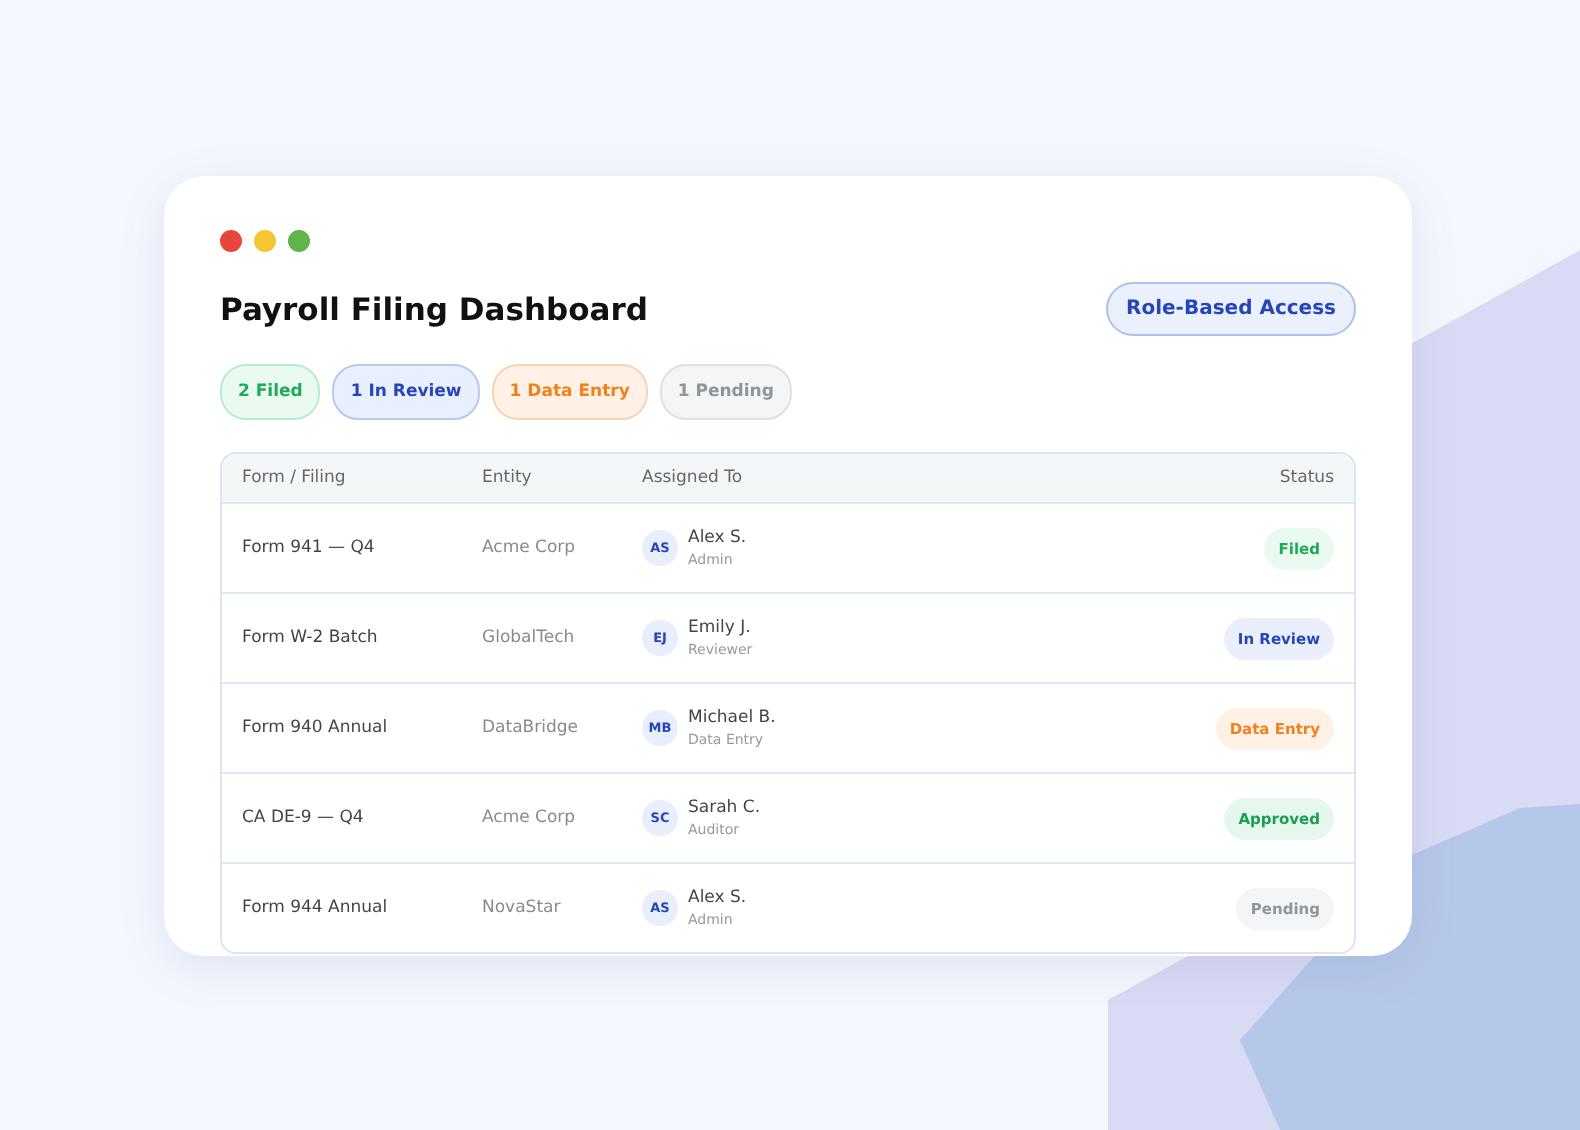  What do you see at coordinates (720, 628) in the screenshot?
I see `assignee-name: Emily J.` at bounding box center [720, 628].